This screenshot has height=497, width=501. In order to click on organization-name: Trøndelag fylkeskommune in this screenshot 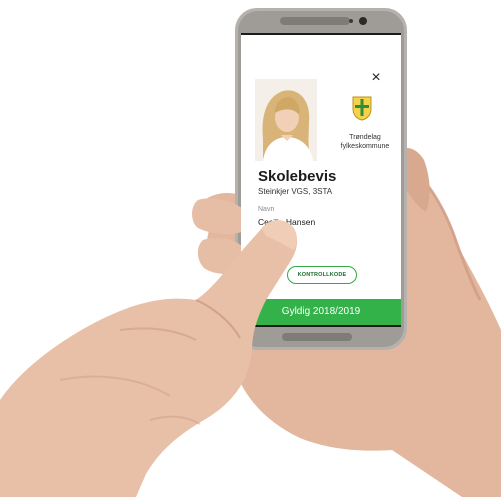, I will do `click(365, 142)`.